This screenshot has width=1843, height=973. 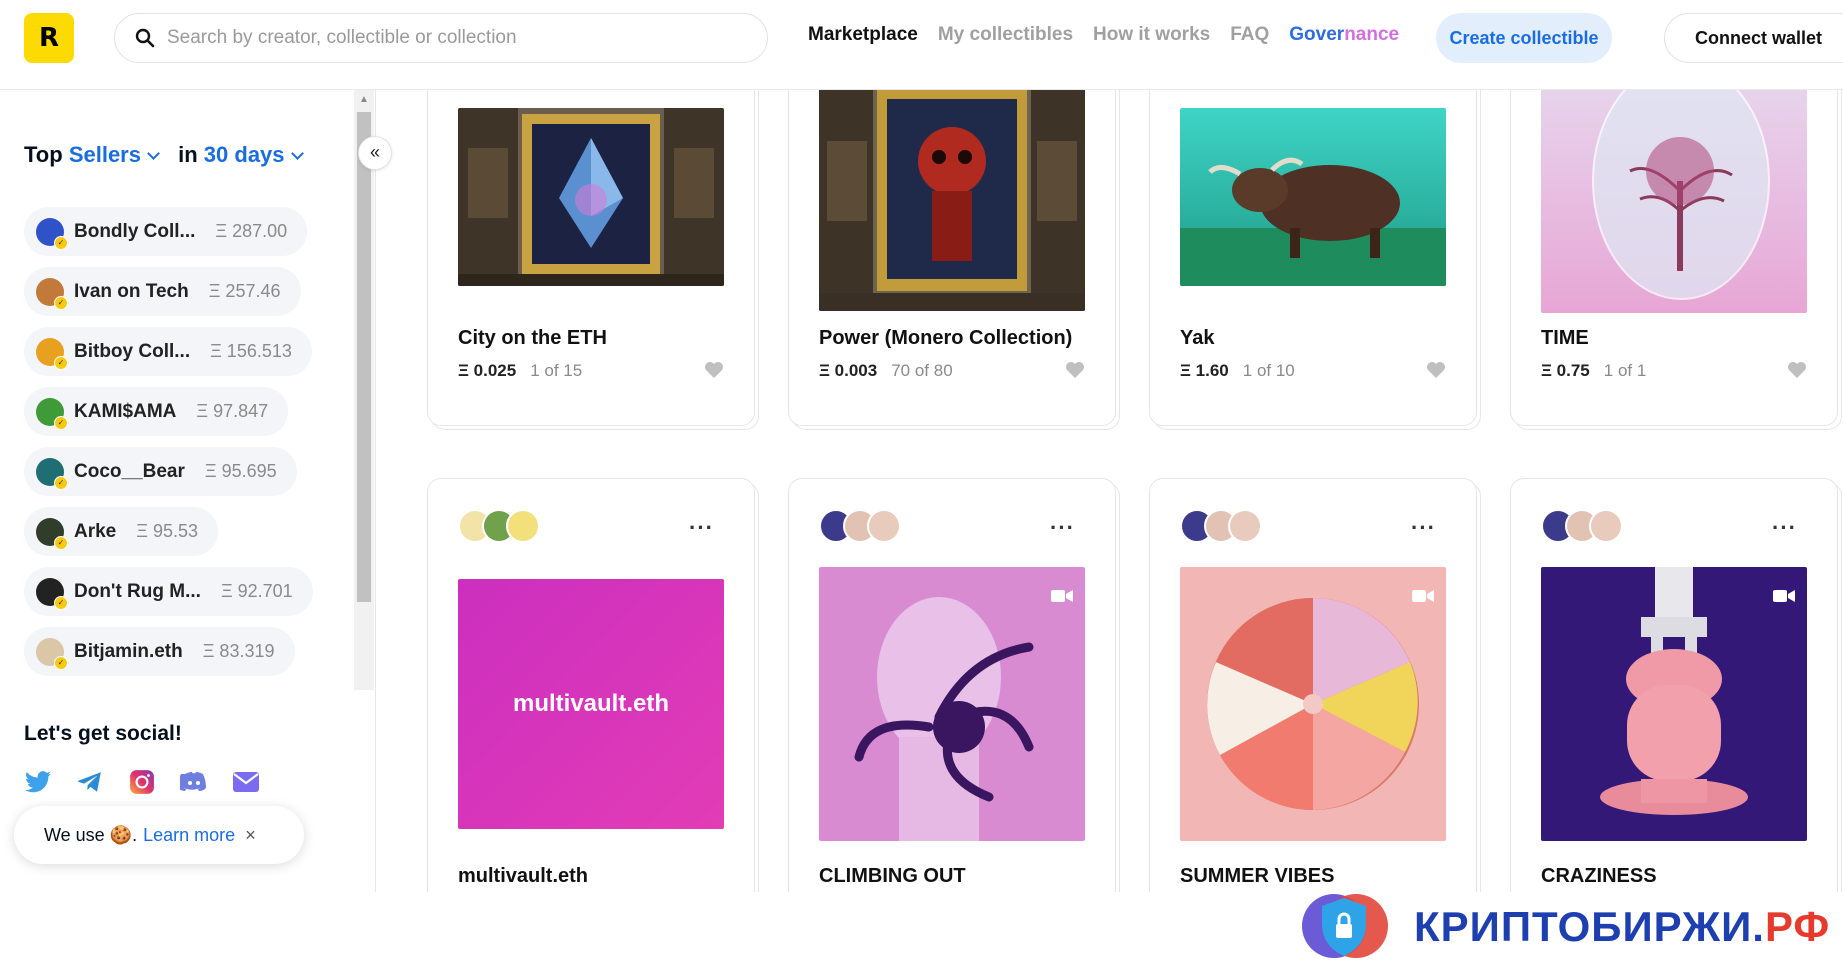 I want to click on category-dropdown: Sellers, so click(x=120, y=154).